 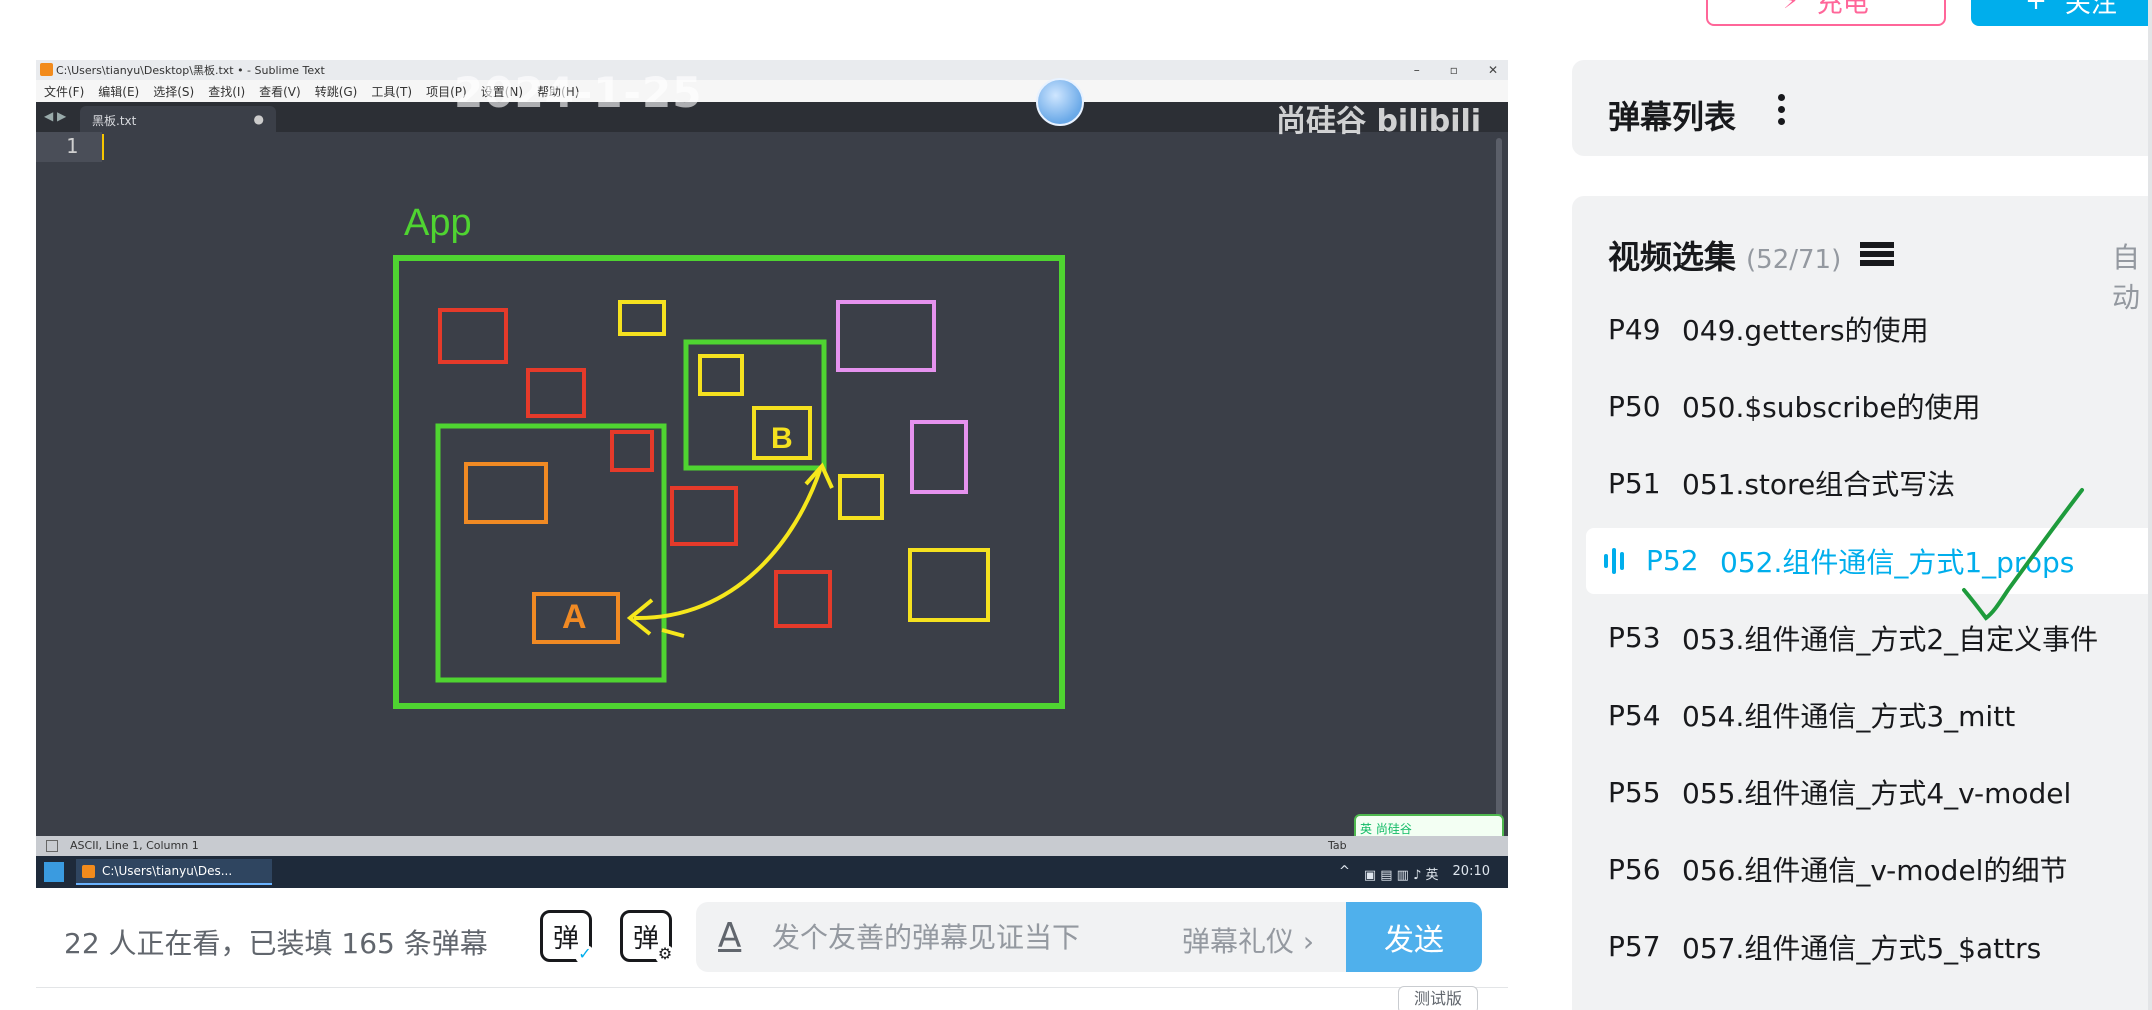 I want to click on episode-number: P55, so click(x=1634, y=792).